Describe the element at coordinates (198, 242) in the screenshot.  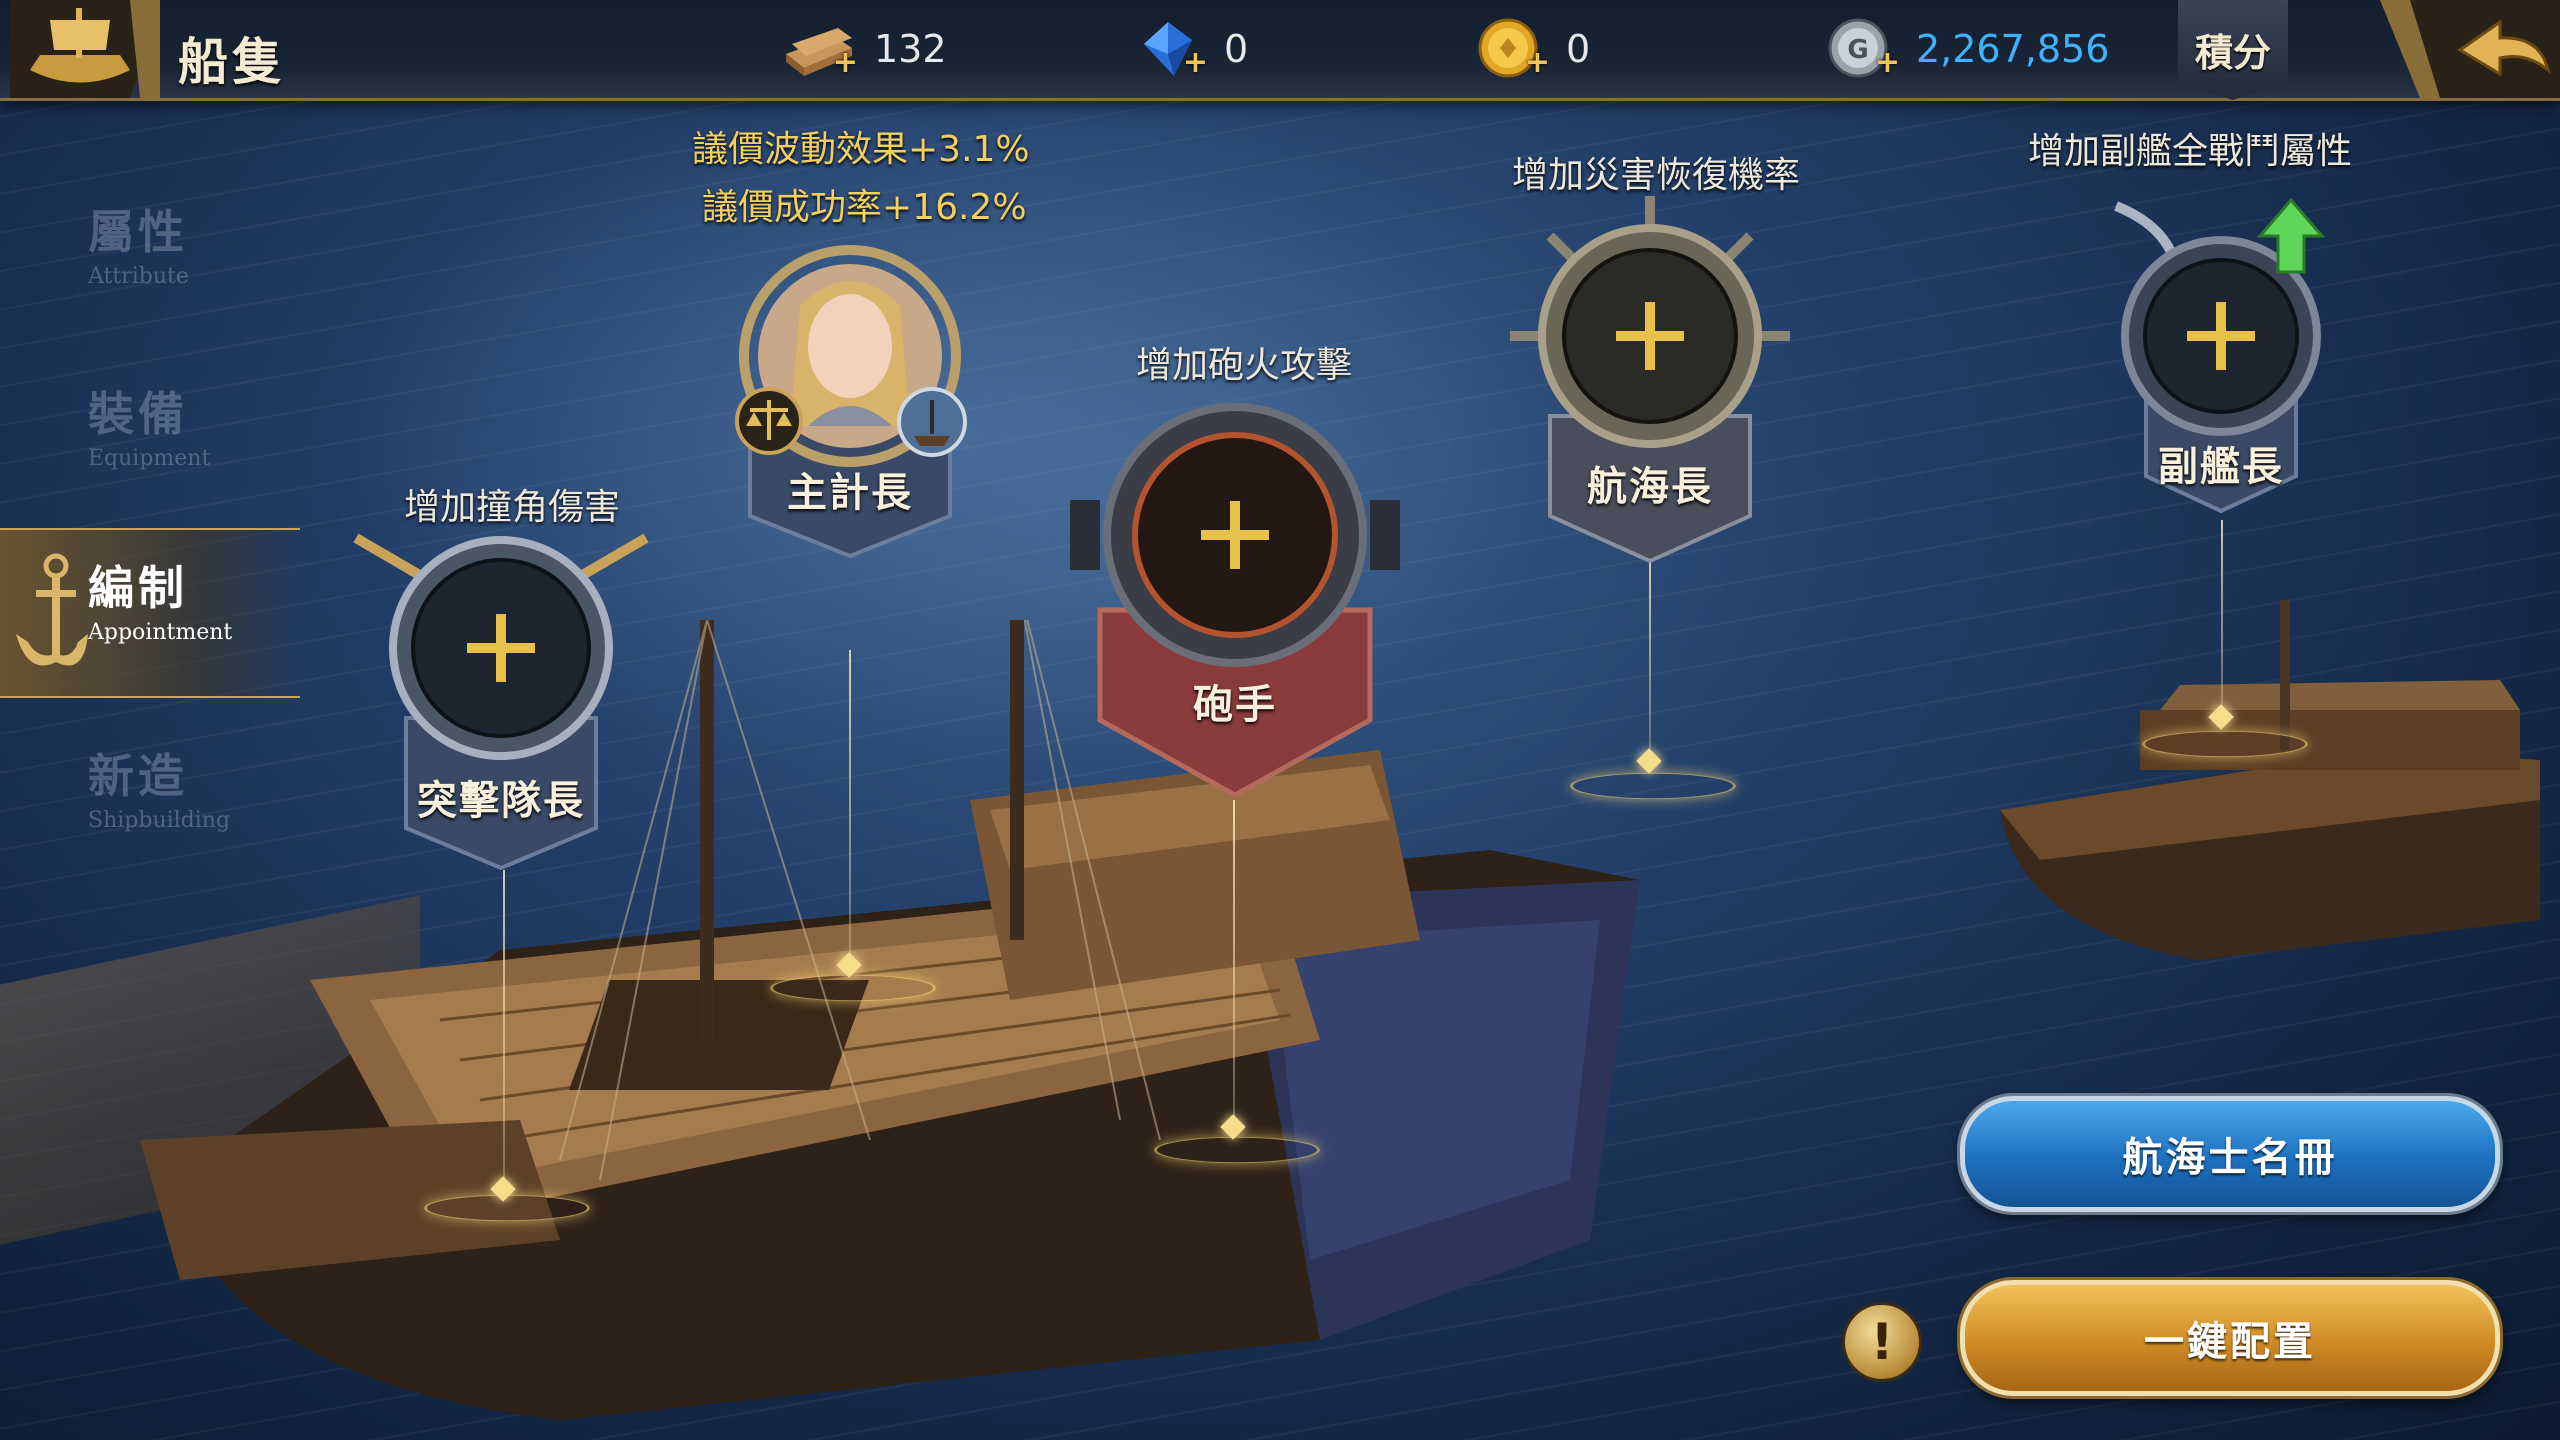
I see `sidebar-item-attribute: 屬性 Attribute` at that location.